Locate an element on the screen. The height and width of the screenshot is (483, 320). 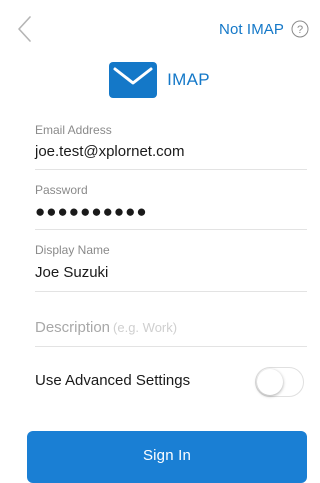
mail-envelope-icon is located at coordinates (133, 80).